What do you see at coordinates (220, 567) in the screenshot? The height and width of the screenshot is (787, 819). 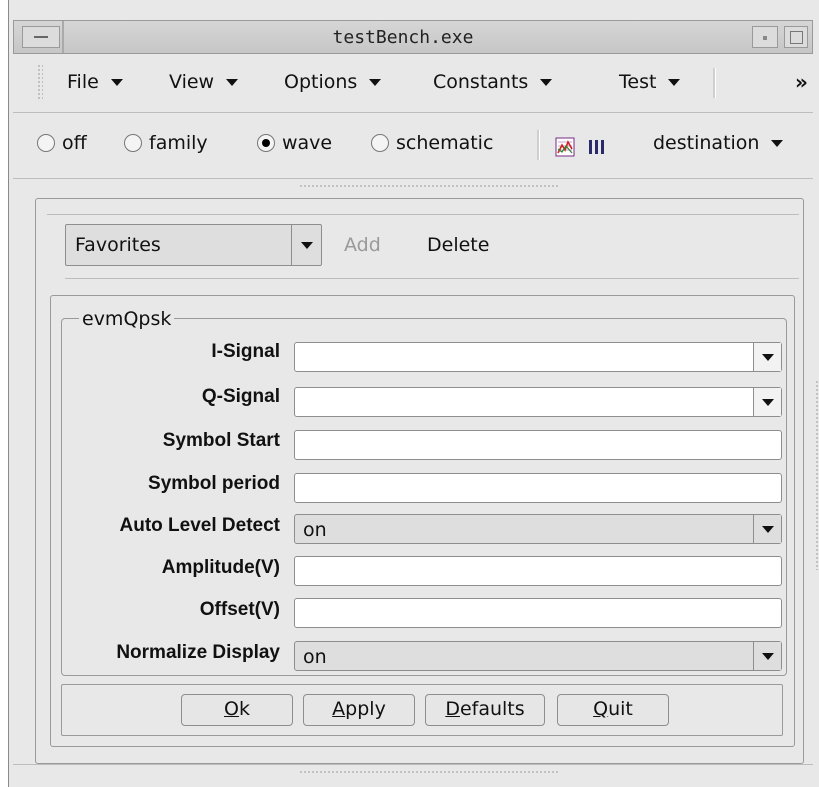 I see `amplitude-label: Amplitude(V)` at bounding box center [220, 567].